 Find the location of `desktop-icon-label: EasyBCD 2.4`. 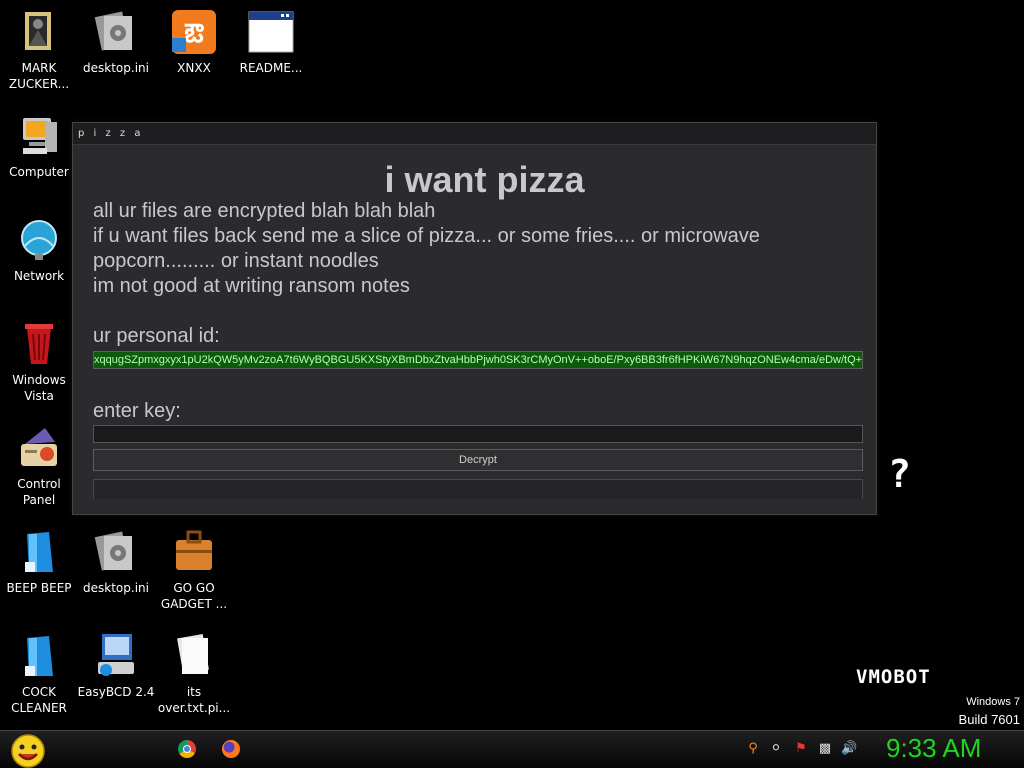

desktop-icon-label: EasyBCD 2.4 is located at coordinates (116, 692).